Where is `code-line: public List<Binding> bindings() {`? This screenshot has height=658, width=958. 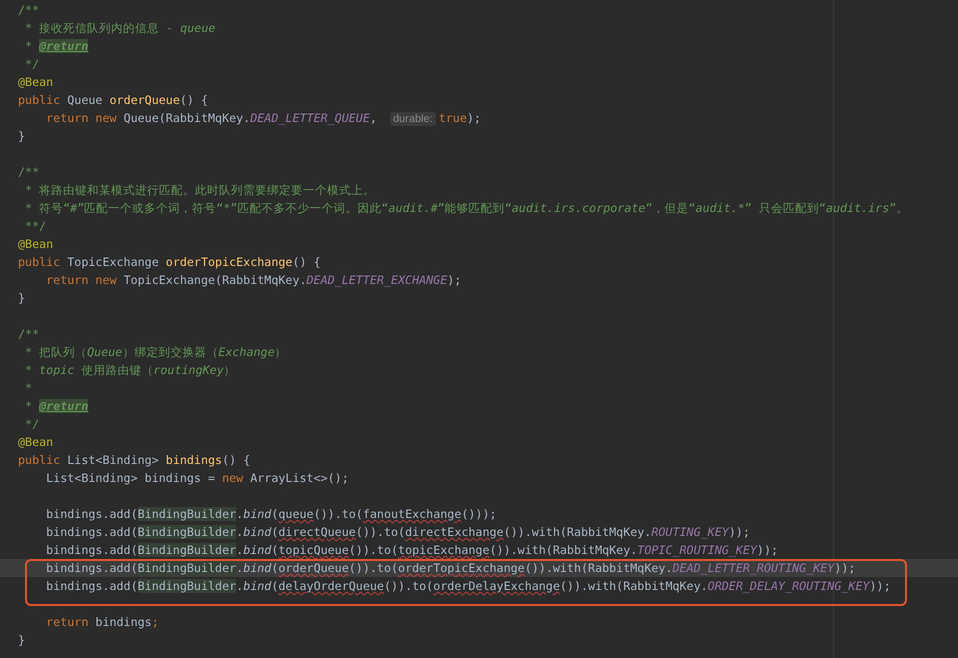 code-line: public List<Binding> bindings() { is located at coordinates (134, 460).